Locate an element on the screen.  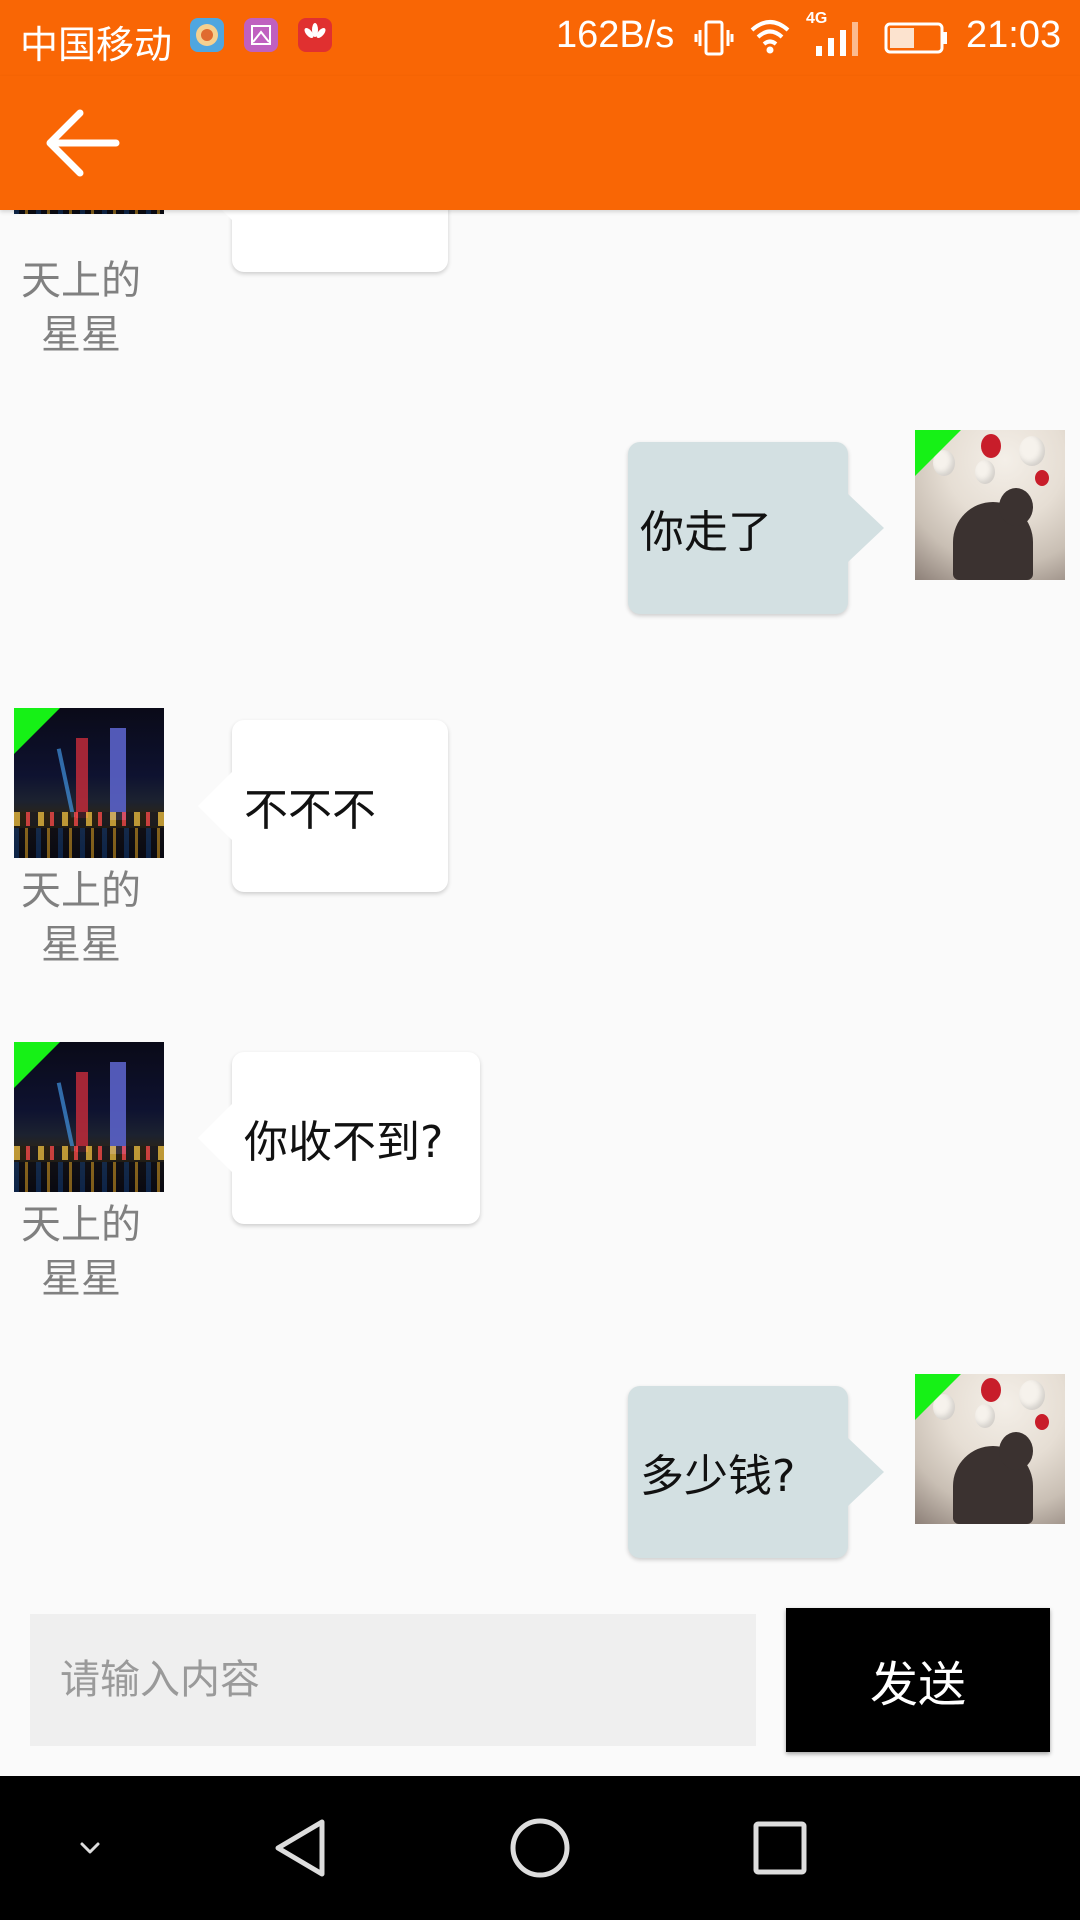
system-nav-bar is located at coordinates (540, 1848).